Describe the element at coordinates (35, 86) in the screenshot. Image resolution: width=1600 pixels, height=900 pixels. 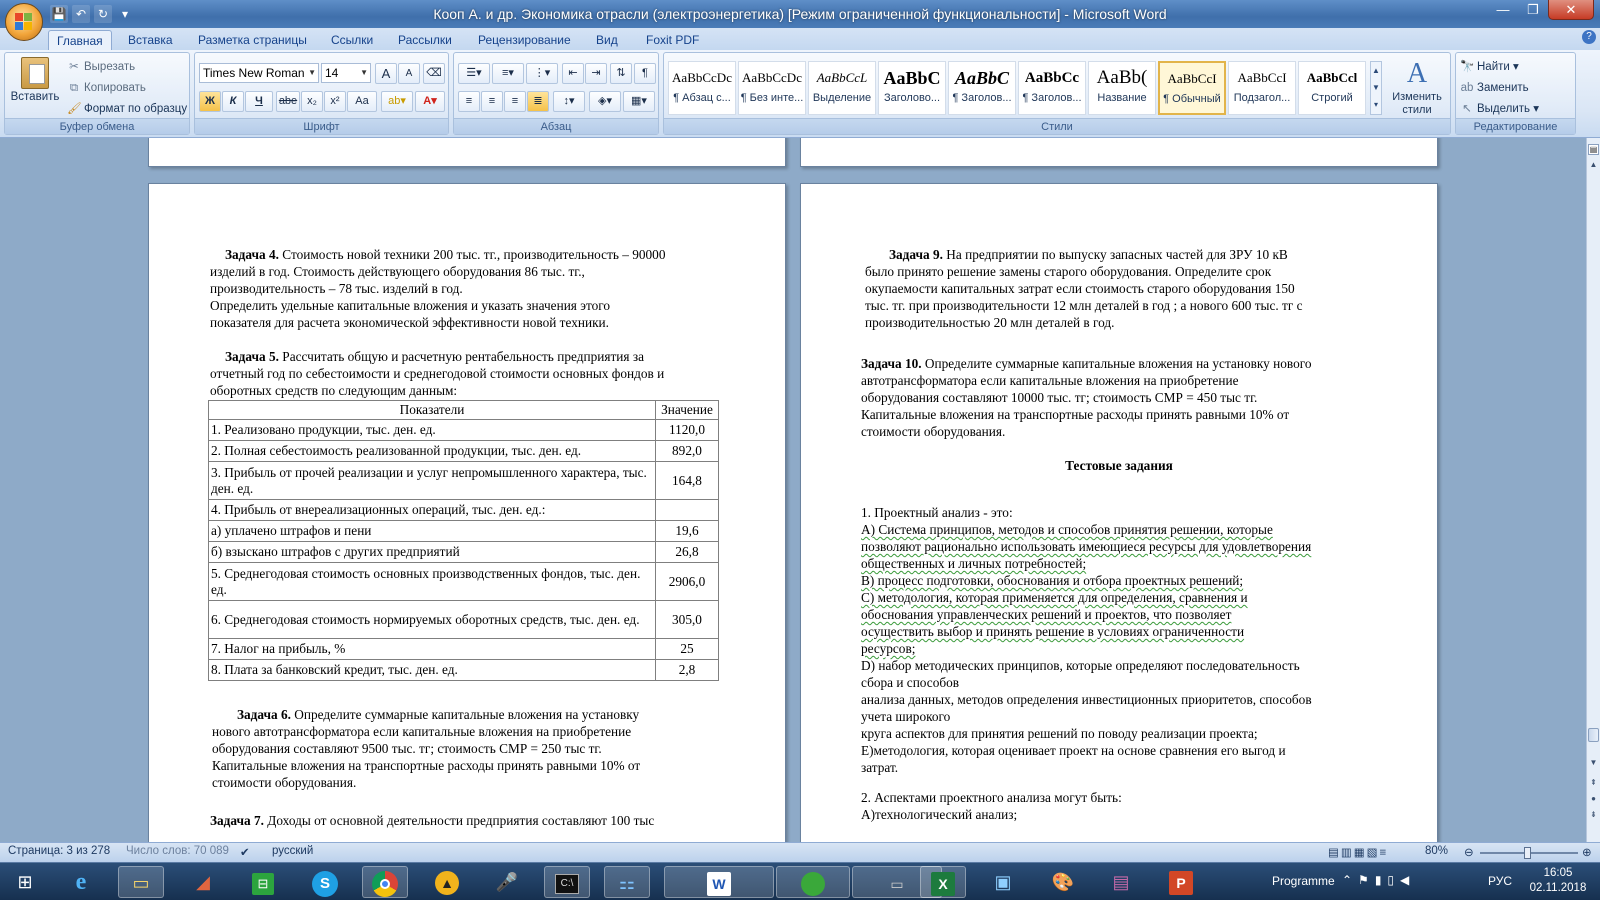
I see `paste-button: Вставить` at that location.